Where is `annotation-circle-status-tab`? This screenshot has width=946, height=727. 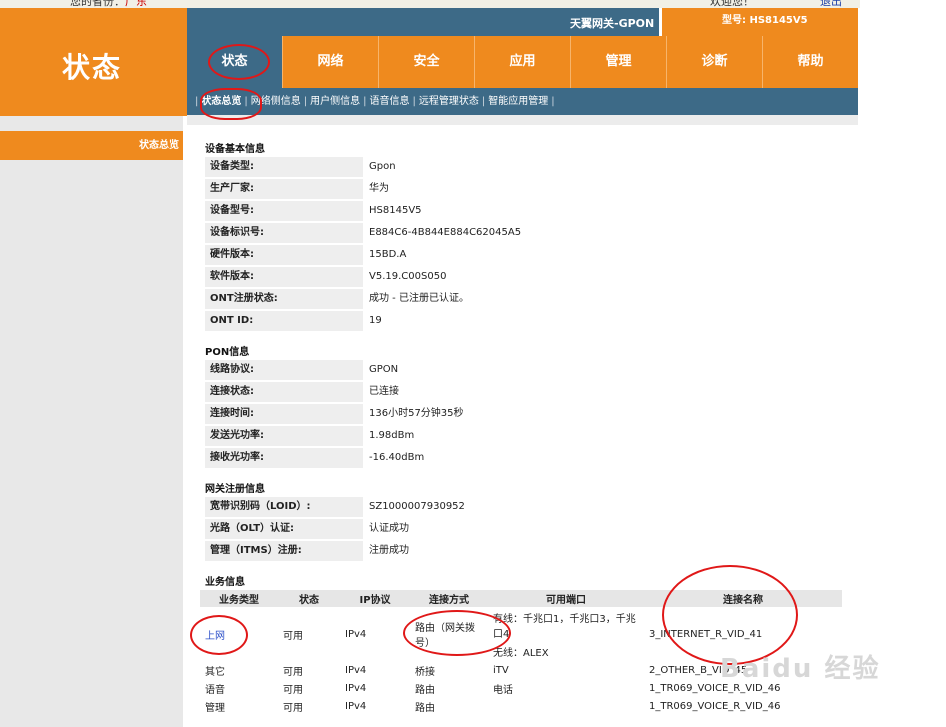 annotation-circle-status-tab is located at coordinates (239, 62).